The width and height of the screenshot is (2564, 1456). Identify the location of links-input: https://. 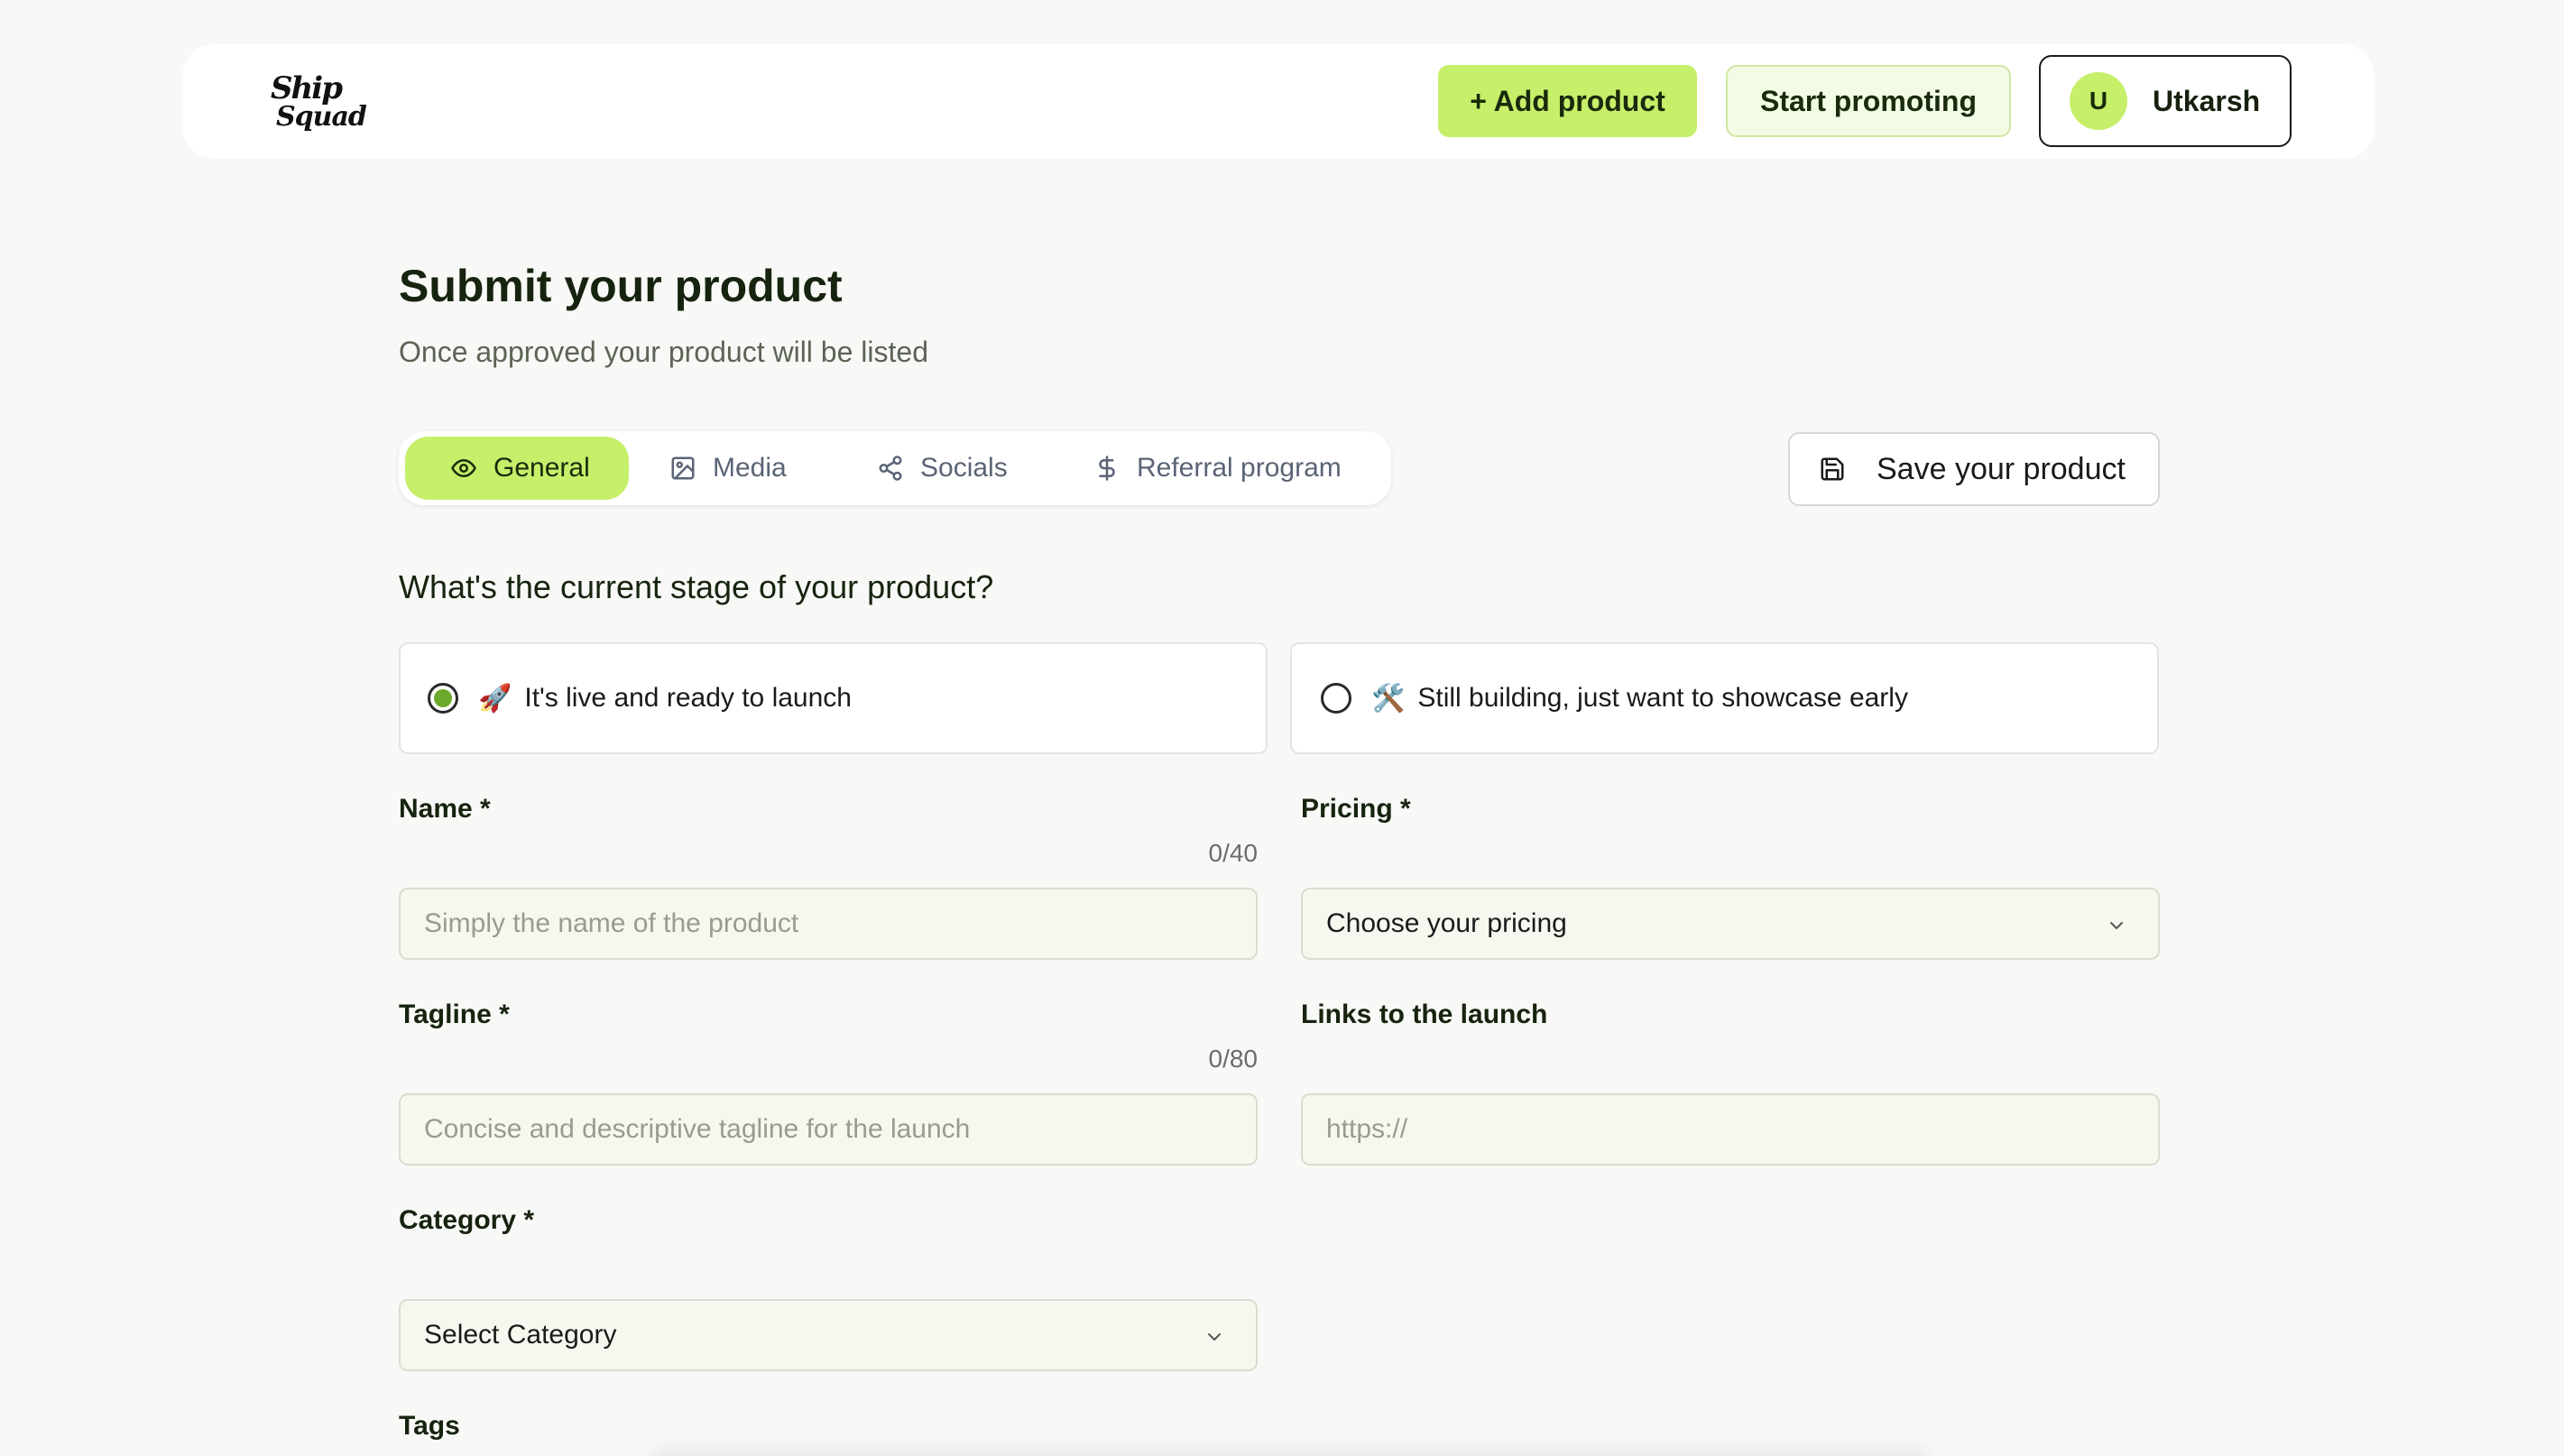
(1730, 1129).